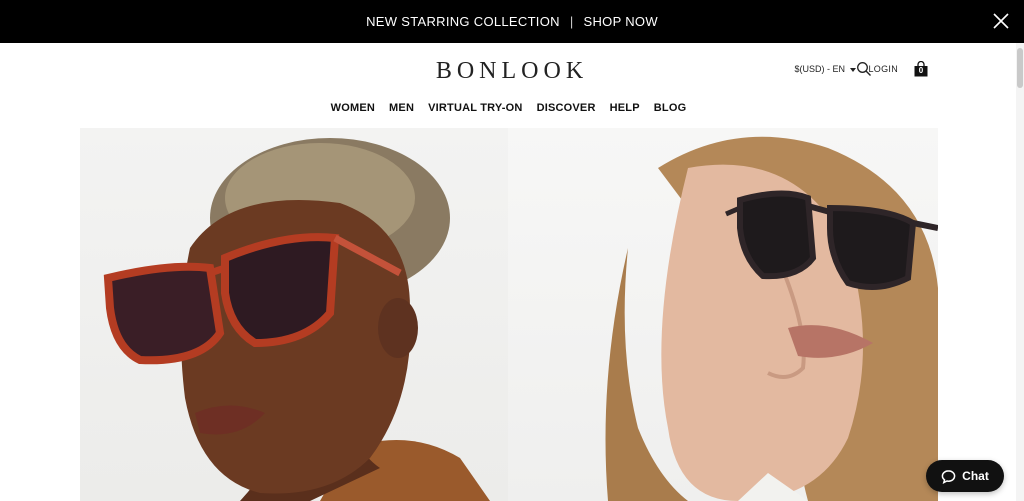 The height and width of the screenshot is (501, 1024). Describe the element at coordinates (1001, 21) in the screenshot. I see `close-icon` at that location.